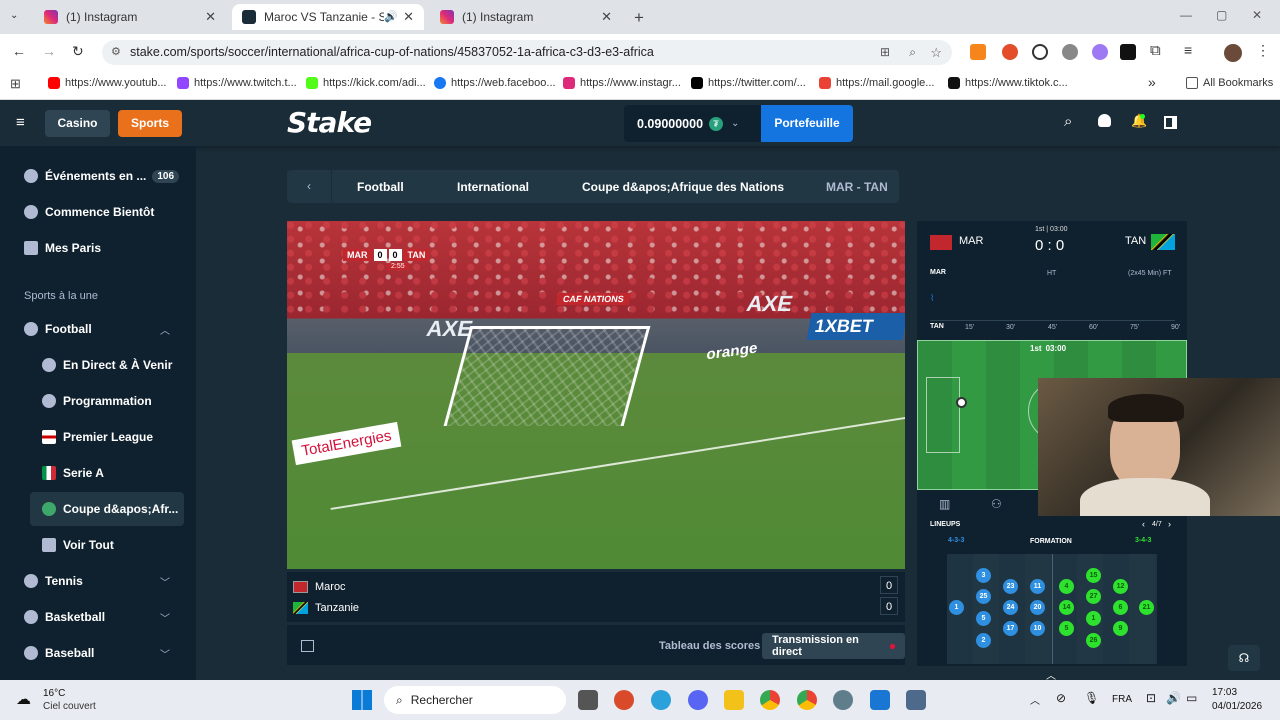  I want to click on star-icon: ☆, so click(936, 52).